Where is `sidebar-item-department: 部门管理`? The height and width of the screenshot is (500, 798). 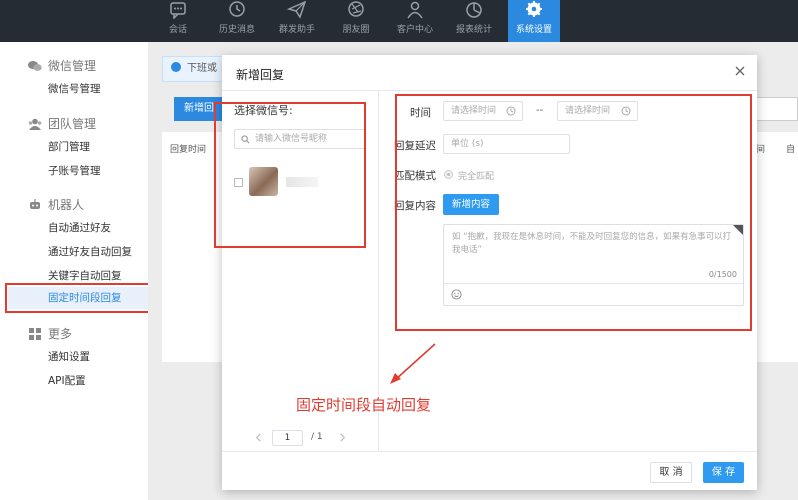 sidebar-item-department: 部门管理 is located at coordinates (69, 146).